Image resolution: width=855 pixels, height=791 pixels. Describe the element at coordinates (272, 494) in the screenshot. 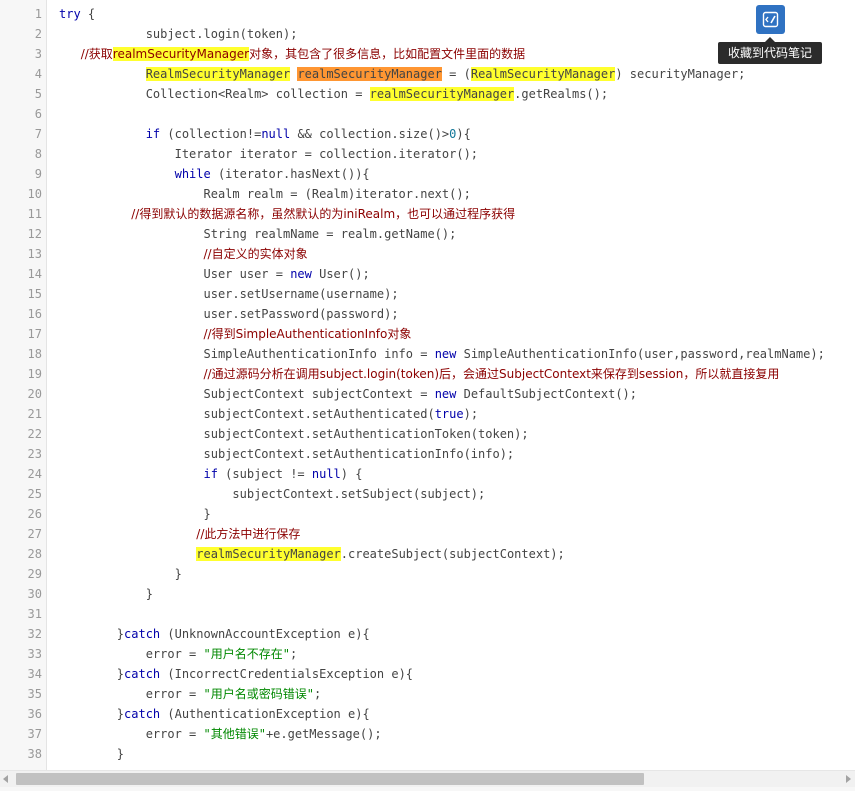

I see `code-line: subjectContext.setSubject(subject);` at that location.